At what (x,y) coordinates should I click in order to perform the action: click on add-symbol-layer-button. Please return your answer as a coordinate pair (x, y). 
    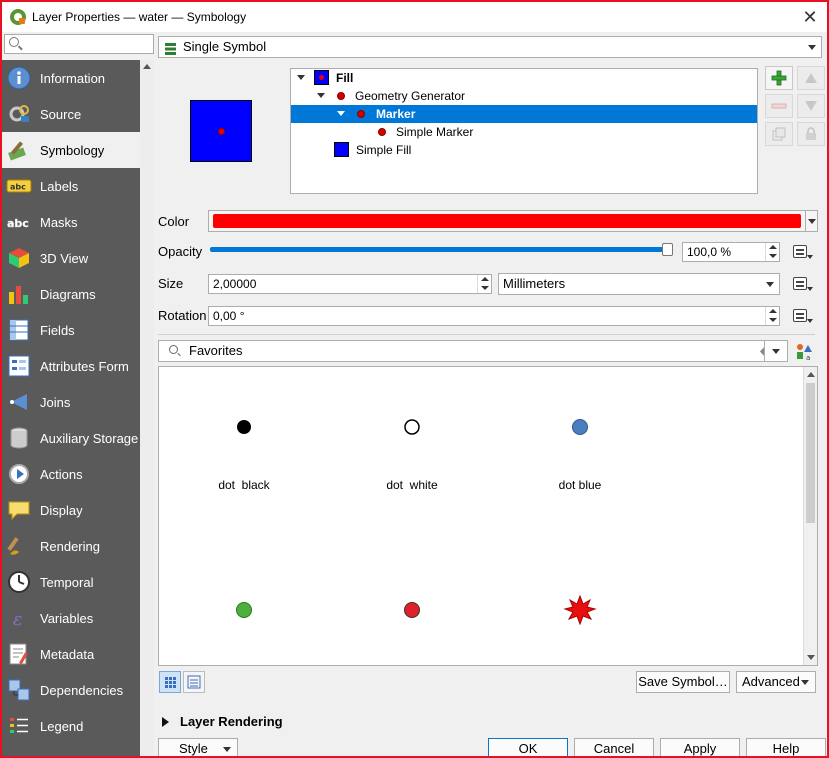
    Looking at the image, I should click on (779, 78).